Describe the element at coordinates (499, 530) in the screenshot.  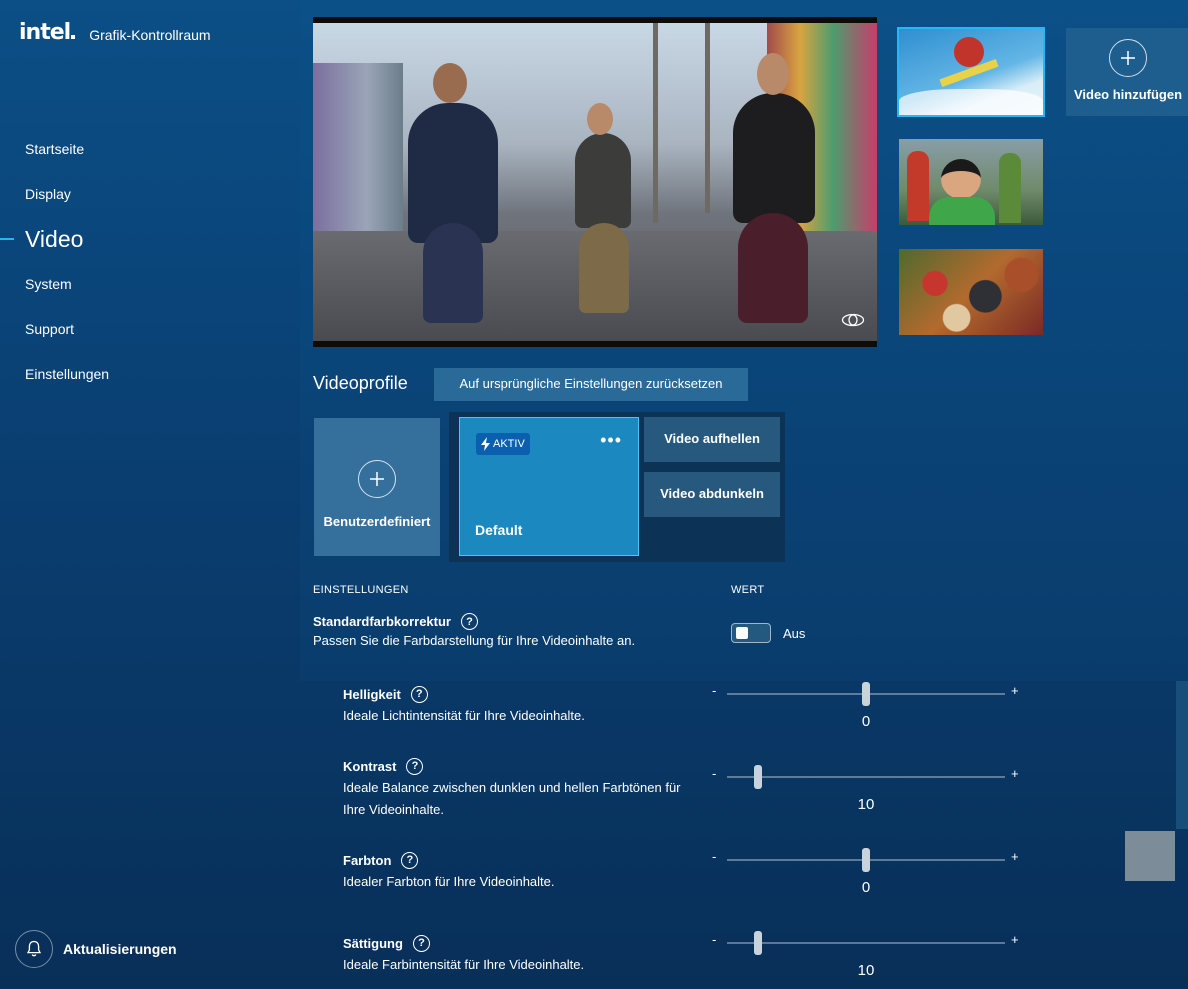
I see `profile-default-label: Default` at that location.